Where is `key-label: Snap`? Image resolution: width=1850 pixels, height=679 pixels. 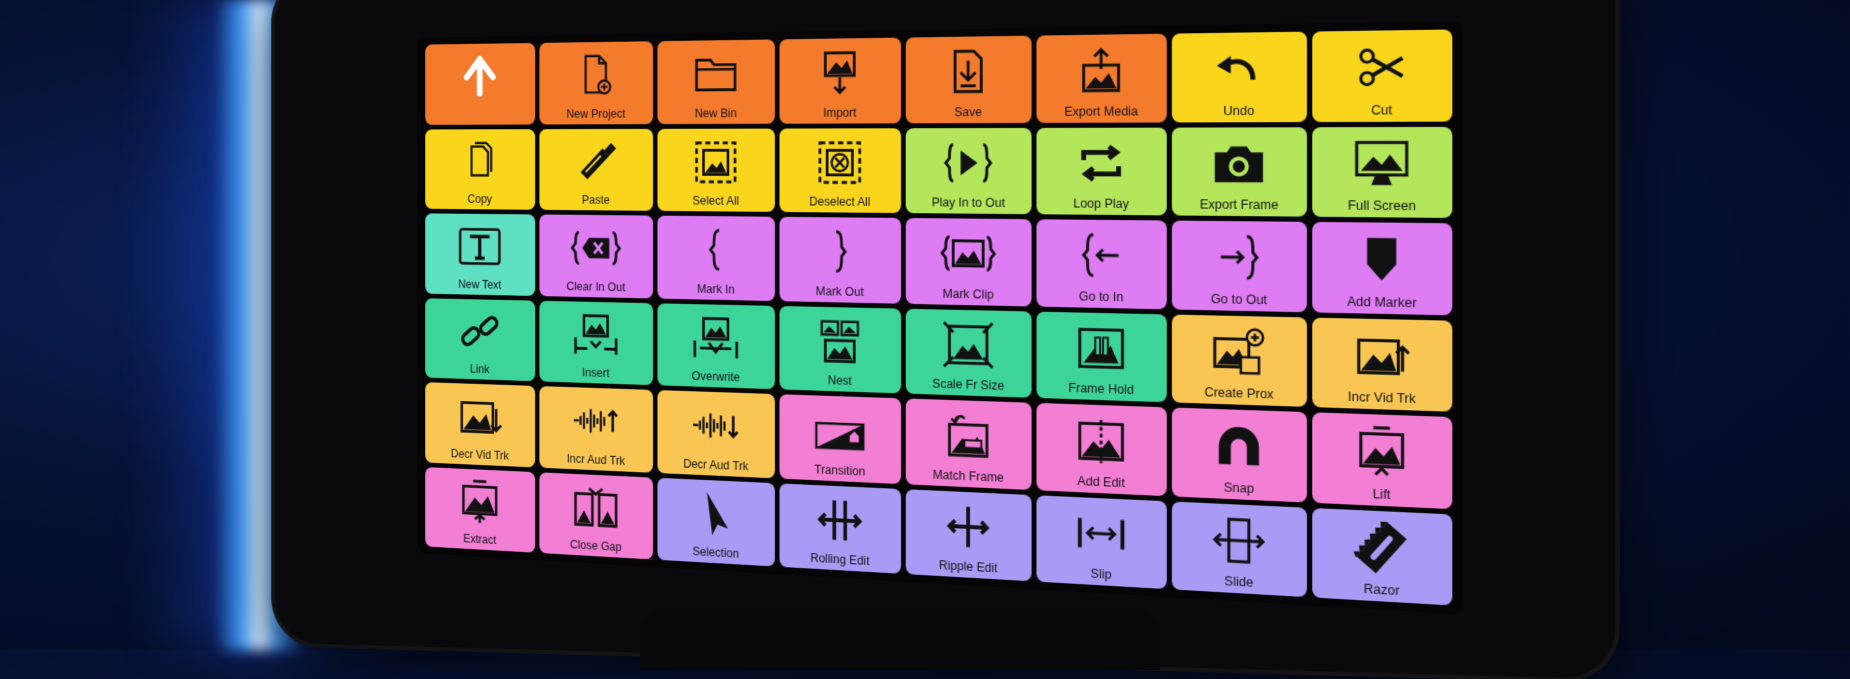
key-label: Snap is located at coordinates (1239, 487).